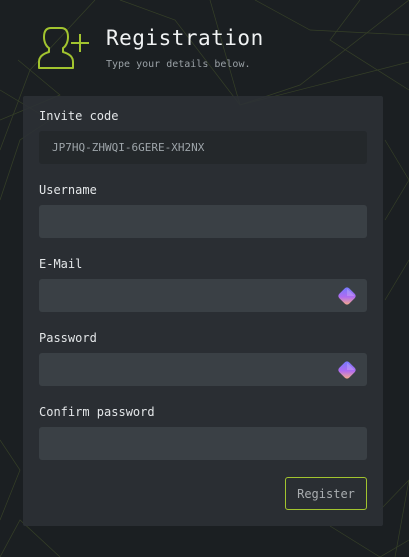 The width and height of the screenshot is (409, 557). I want to click on username-field, so click(203, 221).